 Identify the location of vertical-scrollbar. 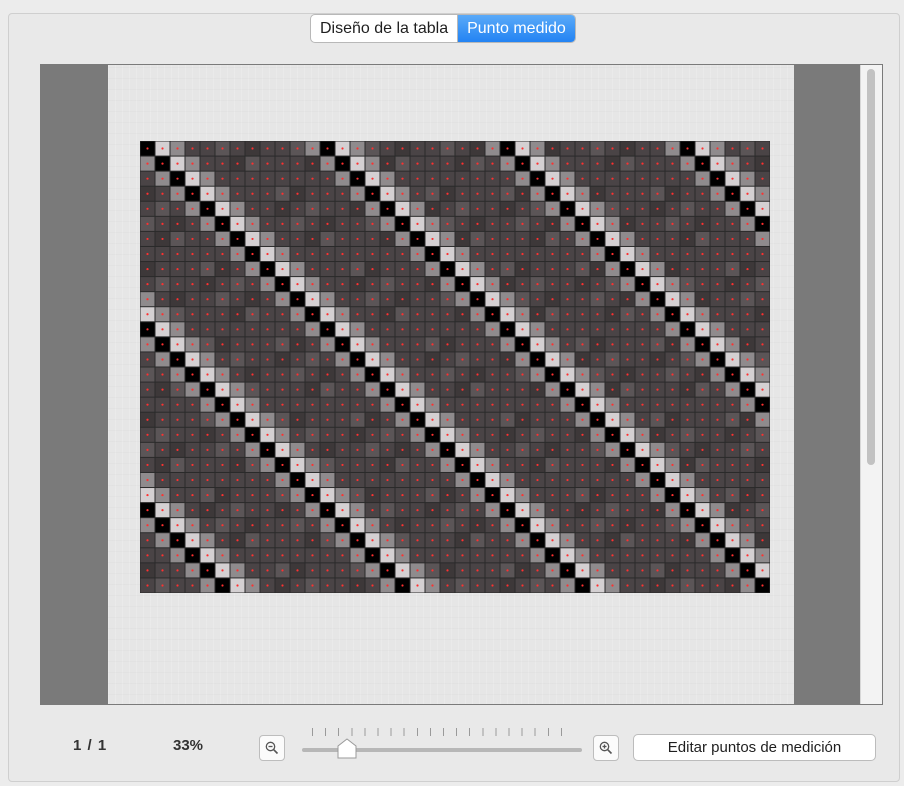
(871, 384).